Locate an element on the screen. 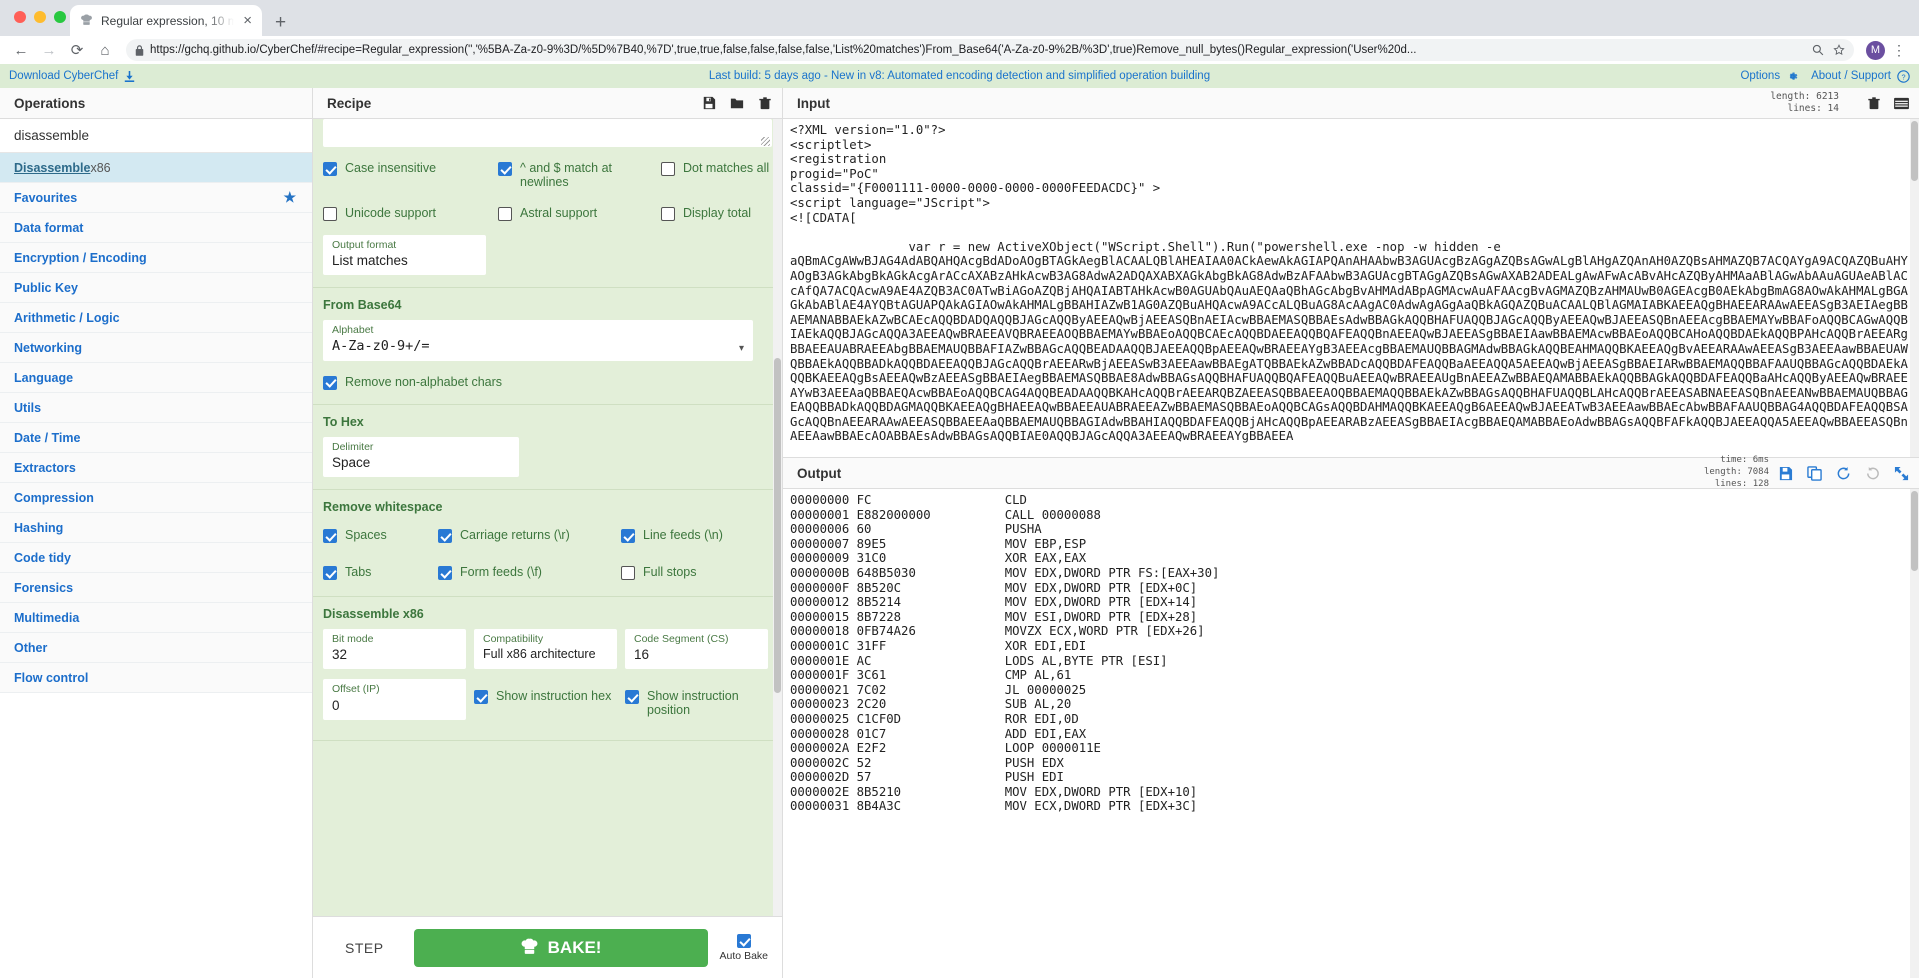  checkbox-unicode-support: Unicode support is located at coordinates (410, 213).